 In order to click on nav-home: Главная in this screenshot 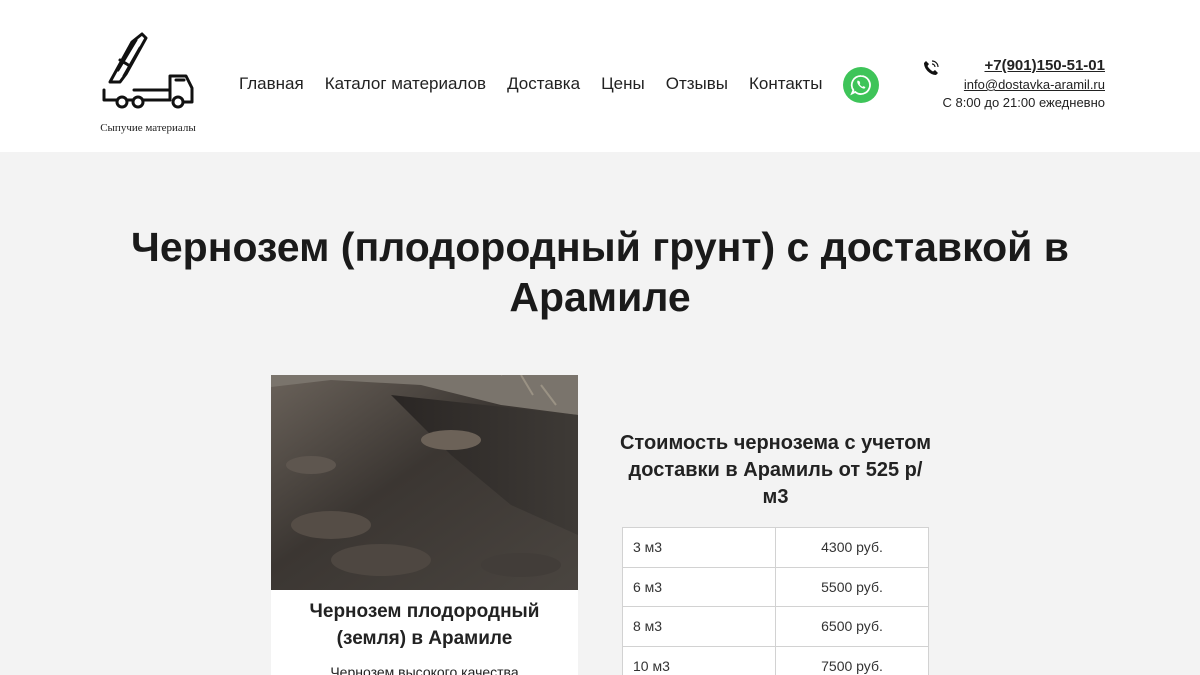, I will do `click(271, 84)`.